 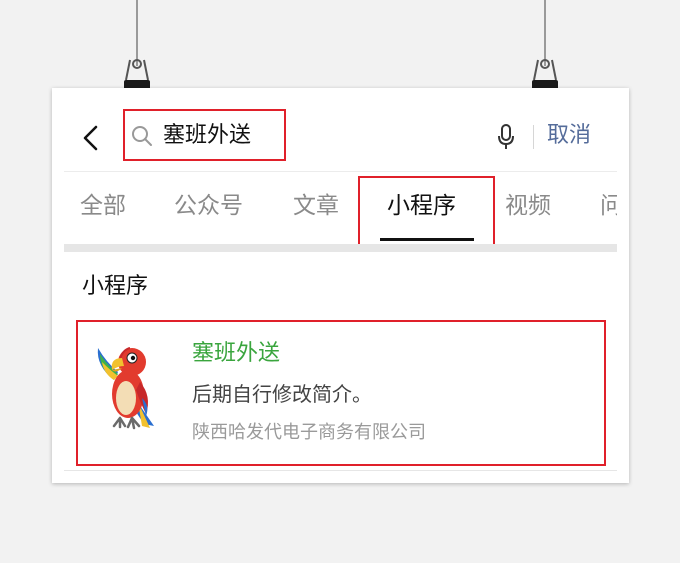 What do you see at coordinates (91, 138) in the screenshot?
I see `back-arrow-icon` at bounding box center [91, 138].